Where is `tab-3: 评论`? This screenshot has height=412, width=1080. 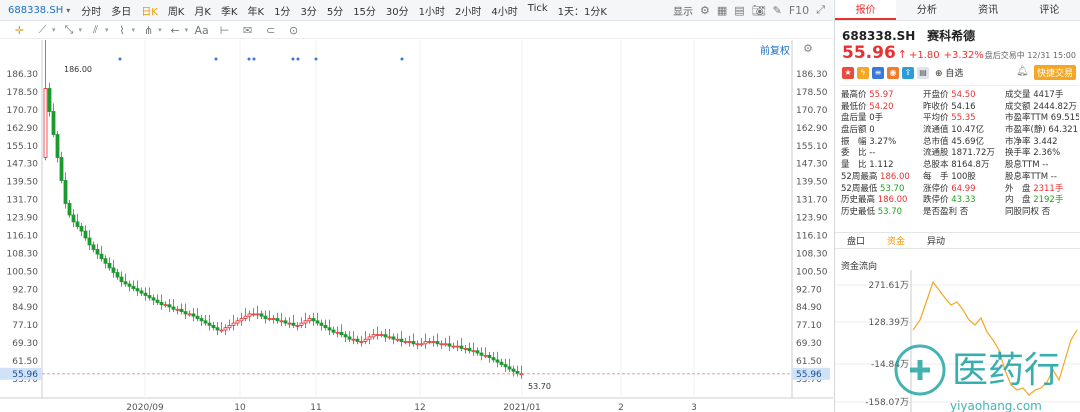 tab-3: 评论 is located at coordinates (1049, 10).